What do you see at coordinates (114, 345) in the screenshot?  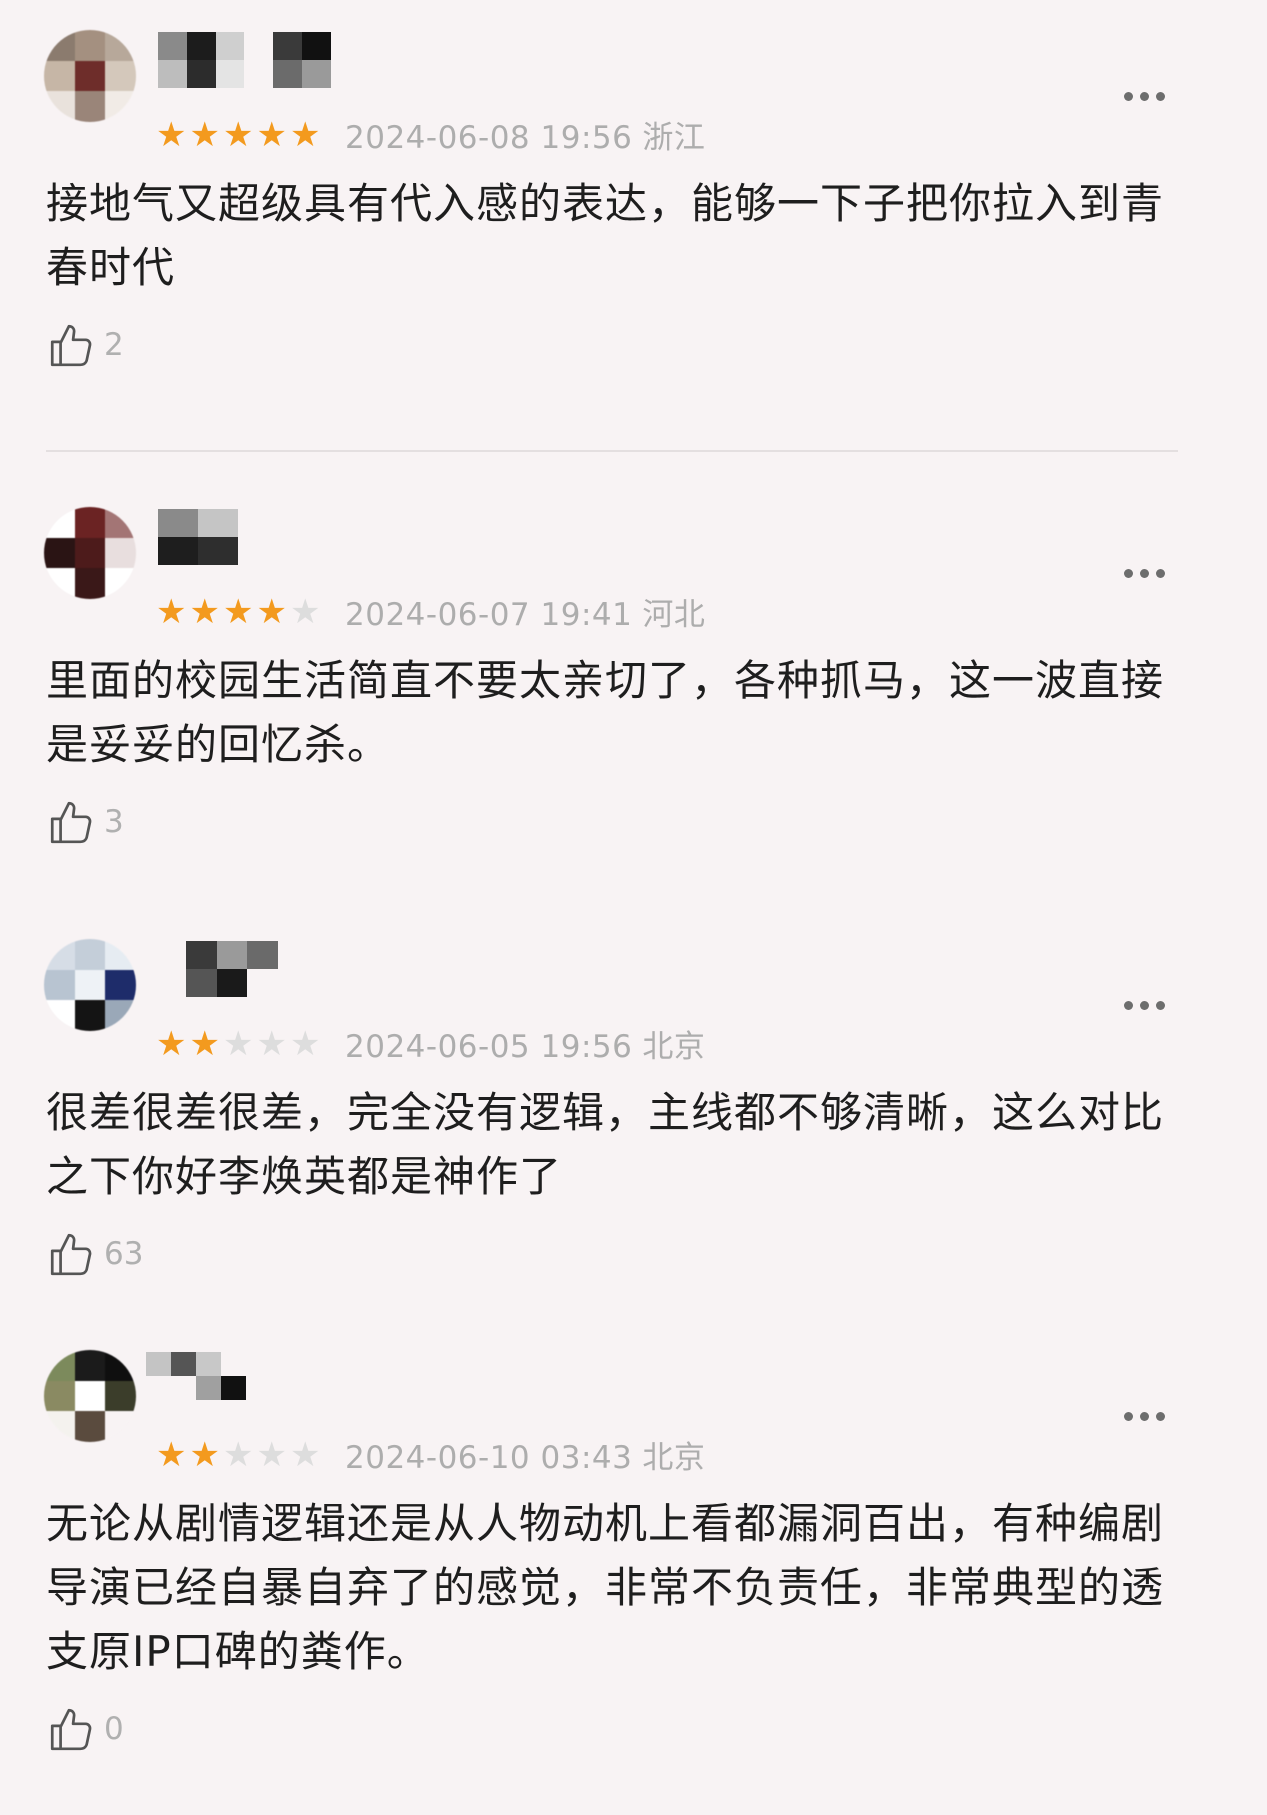 I see `like-count: 2` at bounding box center [114, 345].